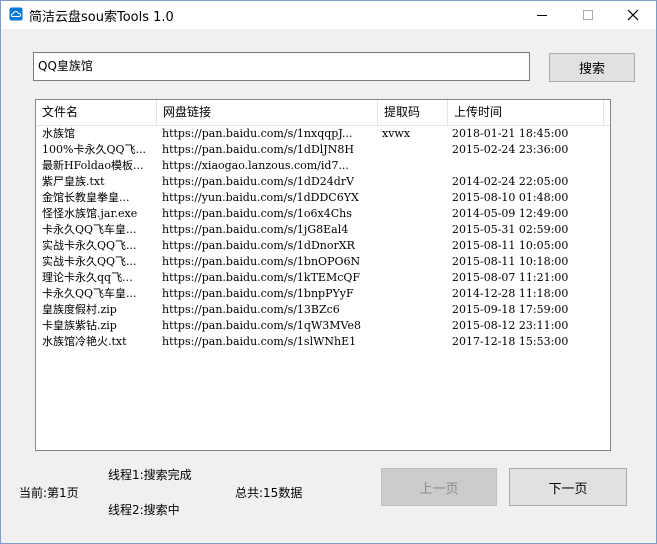 This screenshot has height=544, width=657. I want to click on close-button, so click(633, 15).